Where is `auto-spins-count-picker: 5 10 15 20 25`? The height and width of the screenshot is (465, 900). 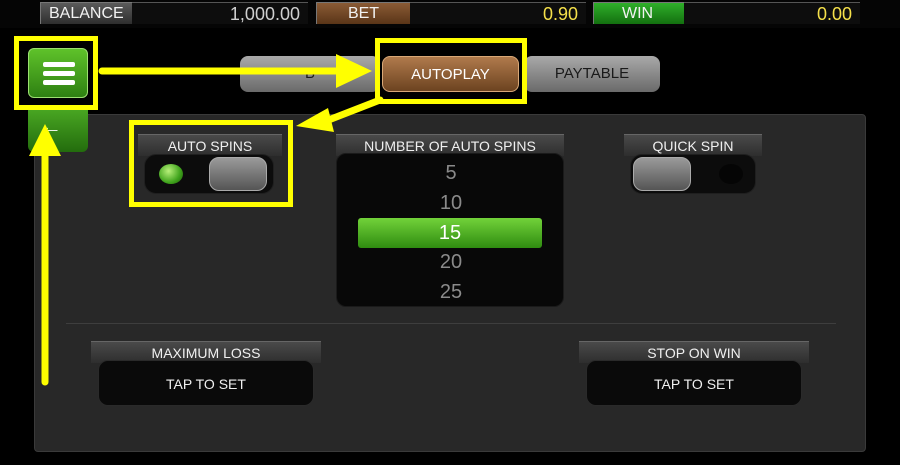
auto-spins-count-picker: 5 10 15 20 25 is located at coordinates (450, 230).